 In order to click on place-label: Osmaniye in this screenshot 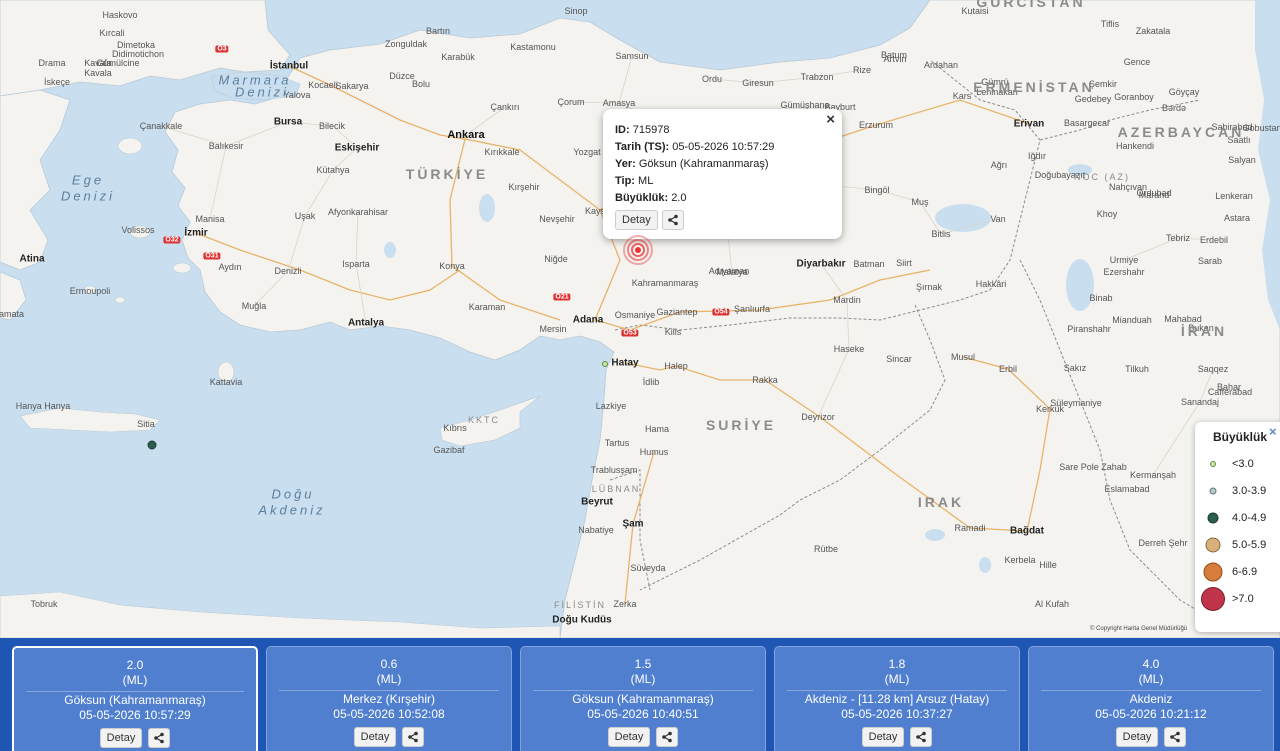, I will do `click(635, 315)`.